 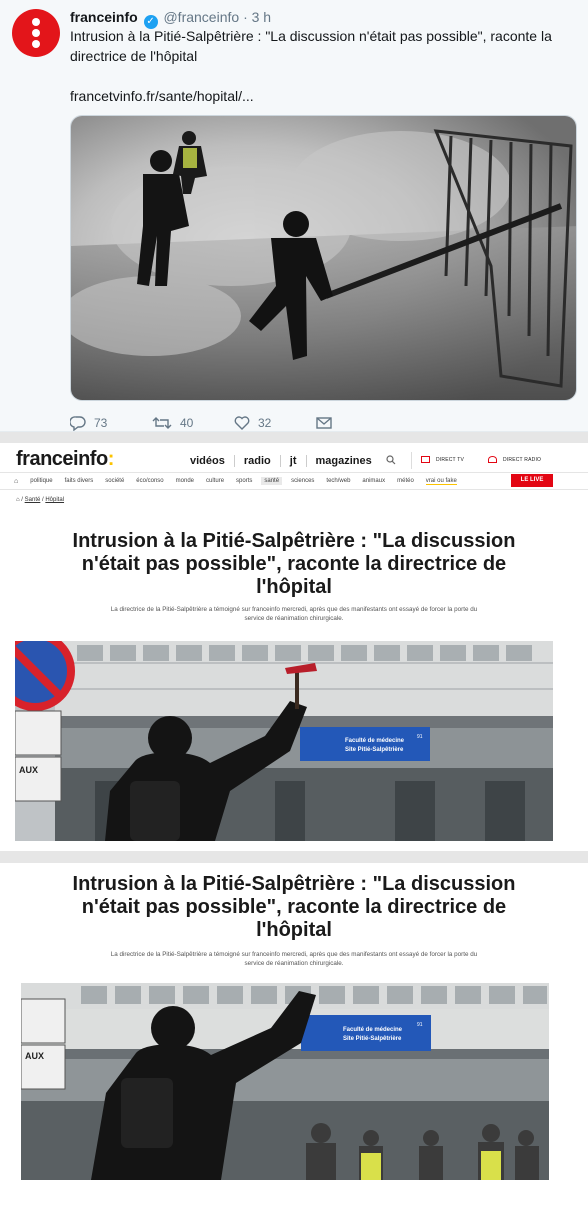 What do you see at coordinates (78, 423) in the screenshot?
I see `reply-icon` at bounding box center [78, 423].